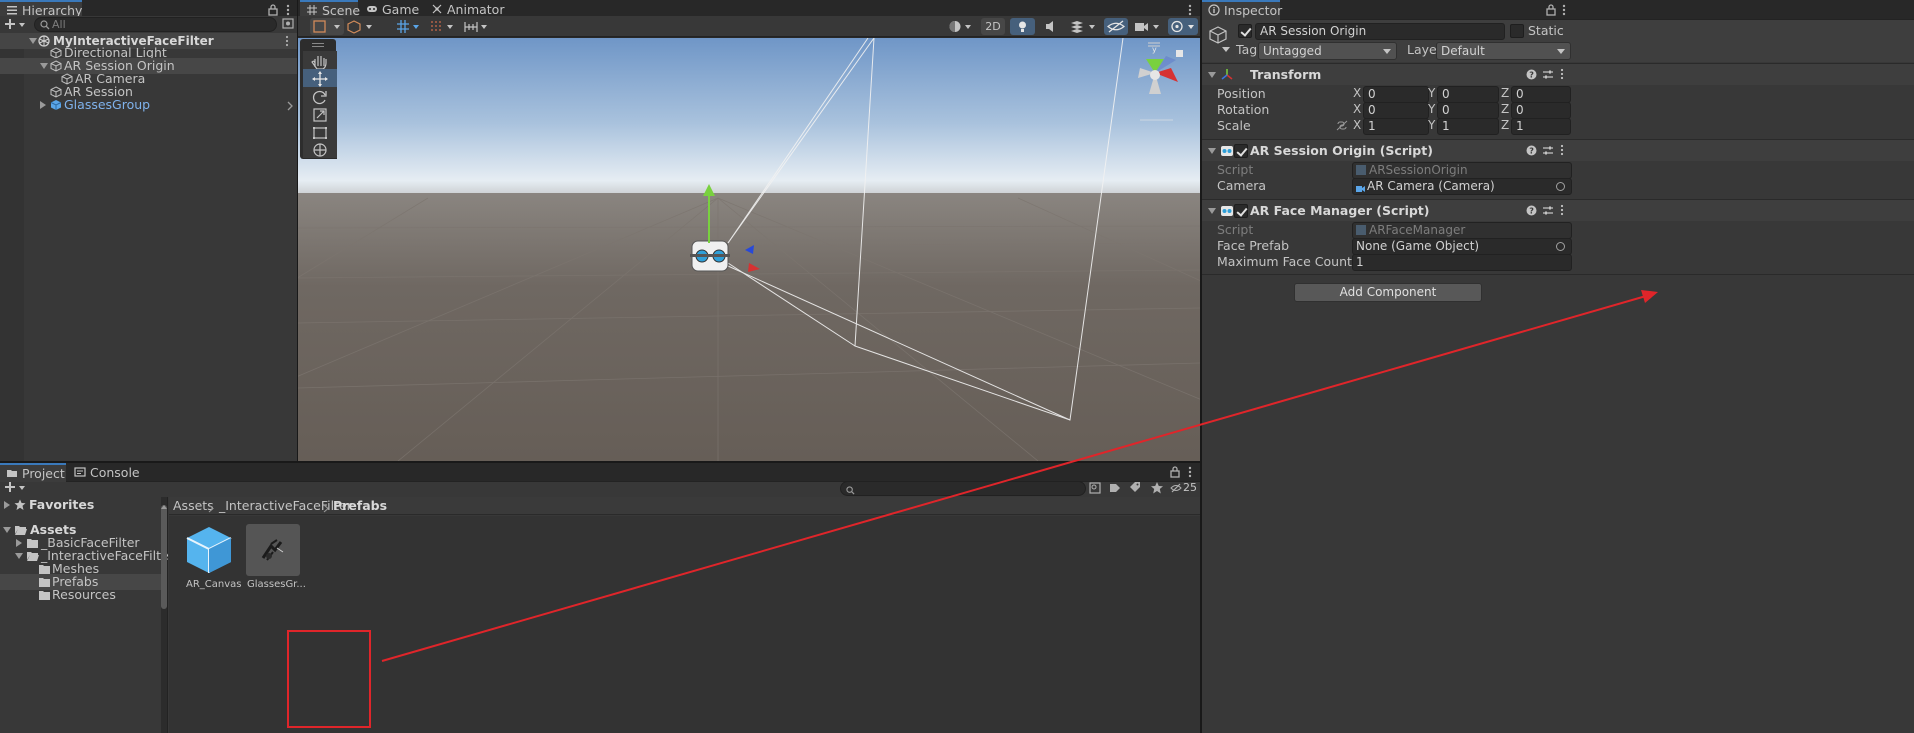  I want to click on toggle-2d-button: 2D, so click(993, 26).